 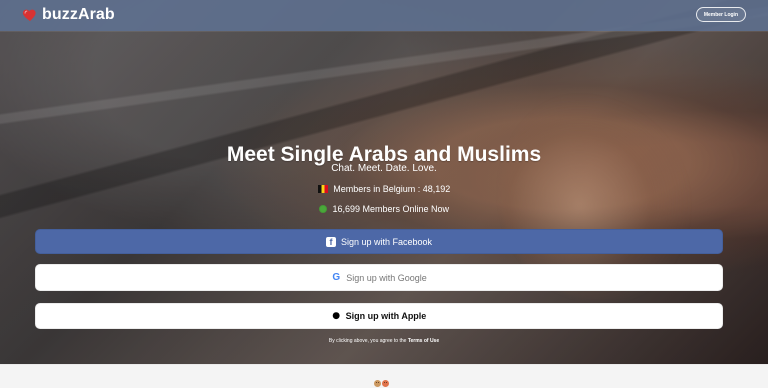 What do you see at coordinates (367, 341) in the screenshot?
I see `terms-disclaimer-prefix: By clicking above, you agree to the` at bounding box center [367, 341].